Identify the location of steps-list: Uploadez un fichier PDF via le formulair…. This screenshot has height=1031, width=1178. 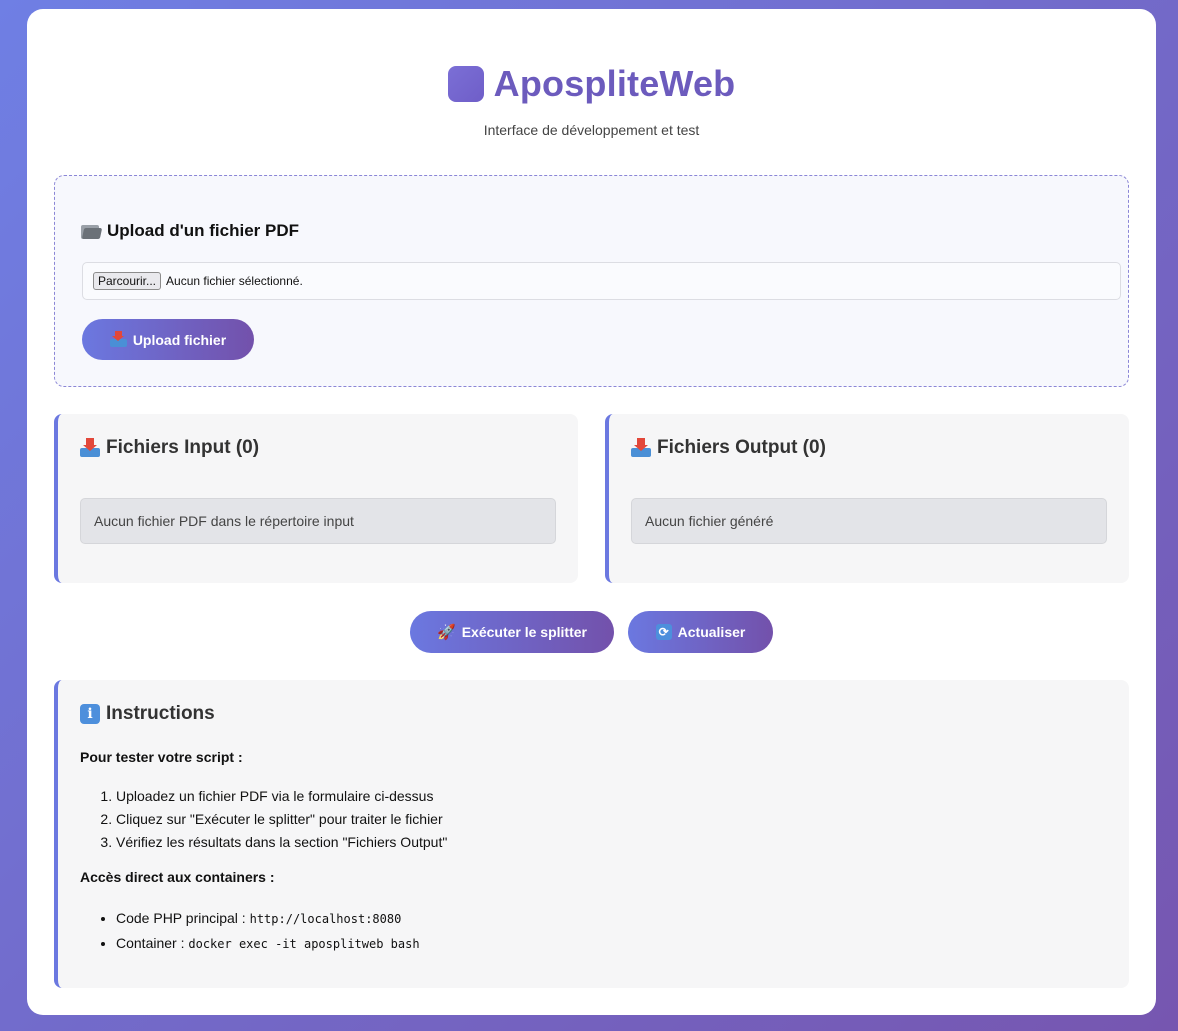
(263, 819).